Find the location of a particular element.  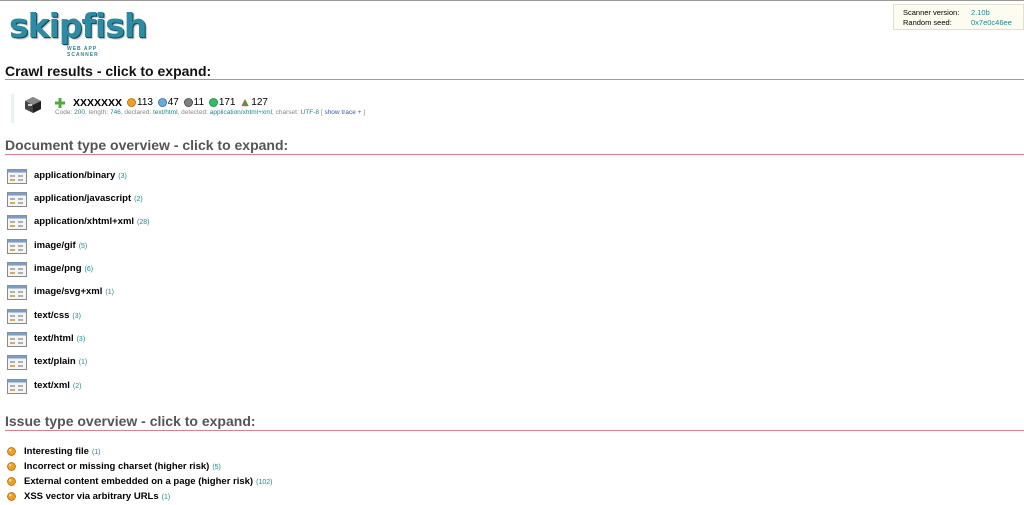

doctype-name: application/binary is located at coordinates (75, 175).